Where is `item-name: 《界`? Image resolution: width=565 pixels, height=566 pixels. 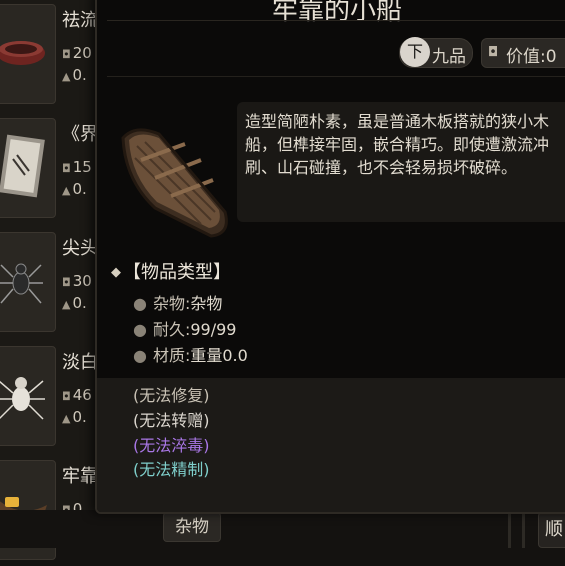 item-name: 《界 is located at coordinates (80, 134).